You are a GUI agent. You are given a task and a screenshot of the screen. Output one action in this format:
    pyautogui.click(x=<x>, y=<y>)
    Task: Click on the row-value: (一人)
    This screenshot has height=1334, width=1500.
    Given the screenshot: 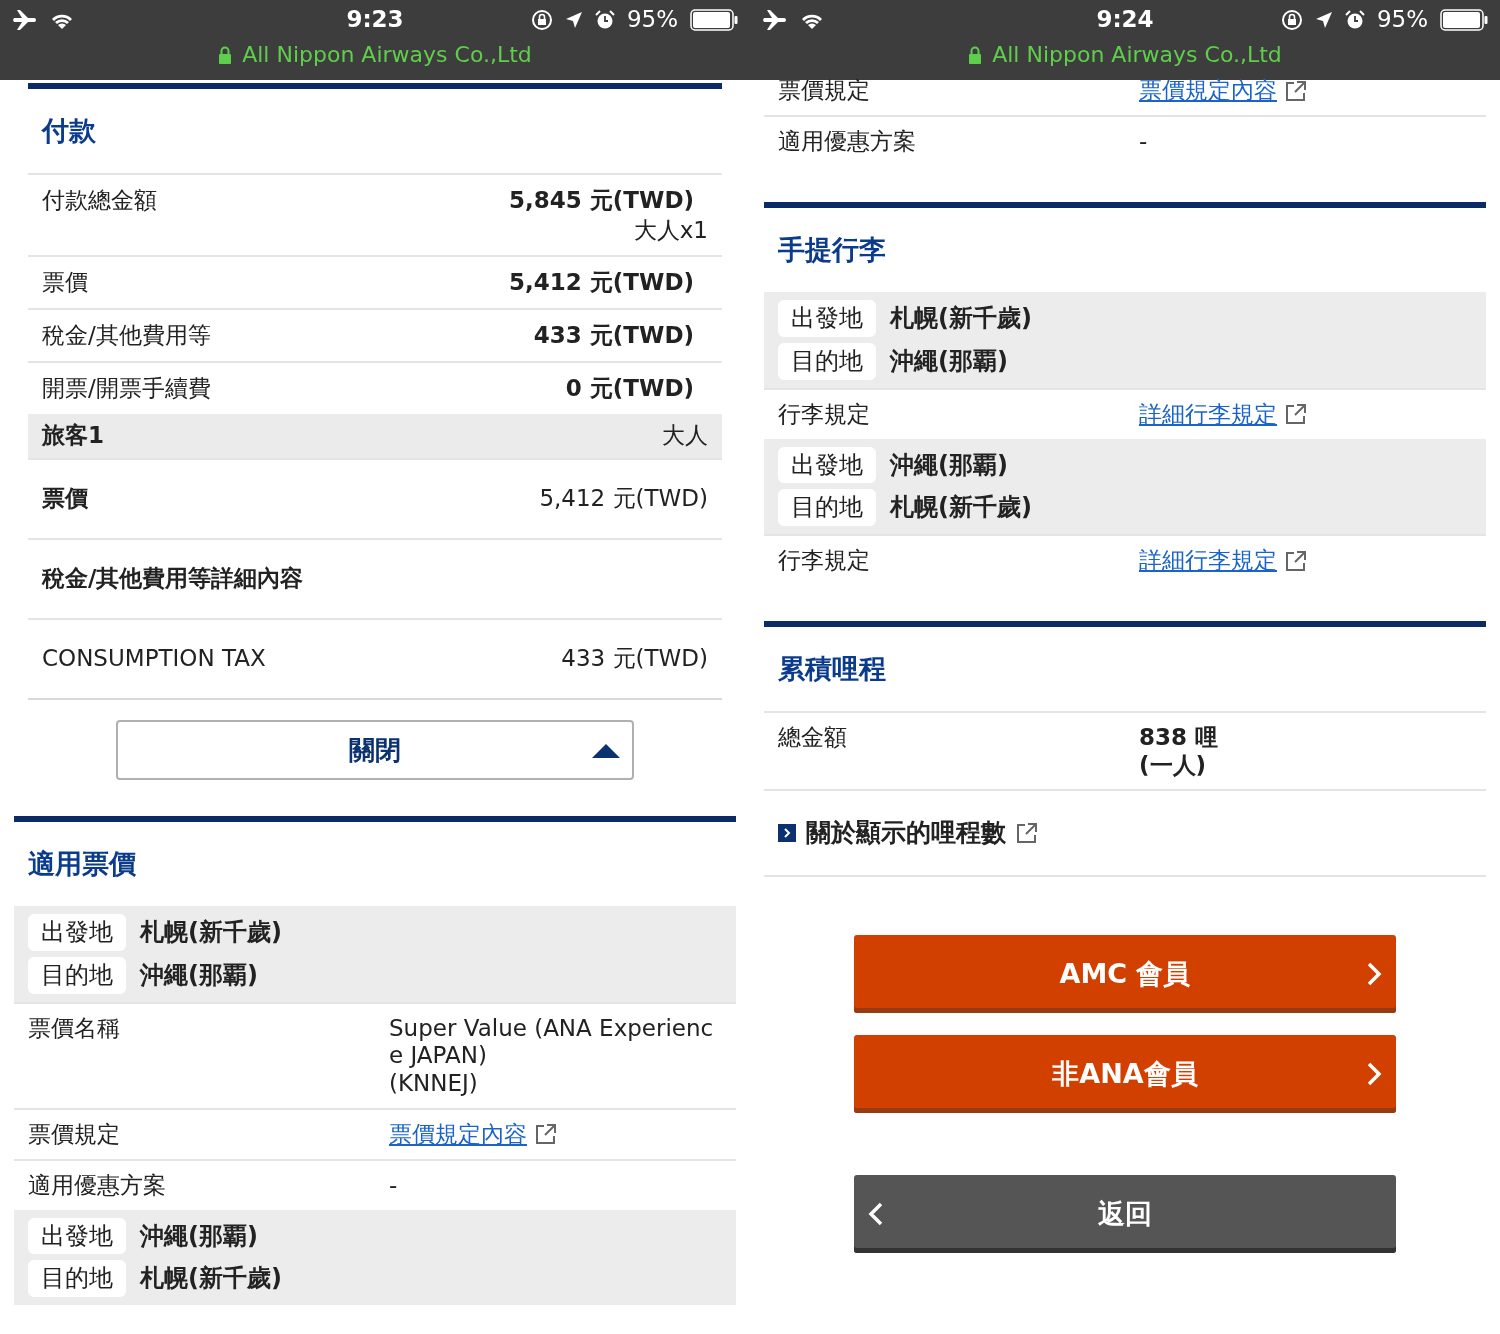 What is the action you would take?
    pyautogui.click(x=1173, y=765)
    